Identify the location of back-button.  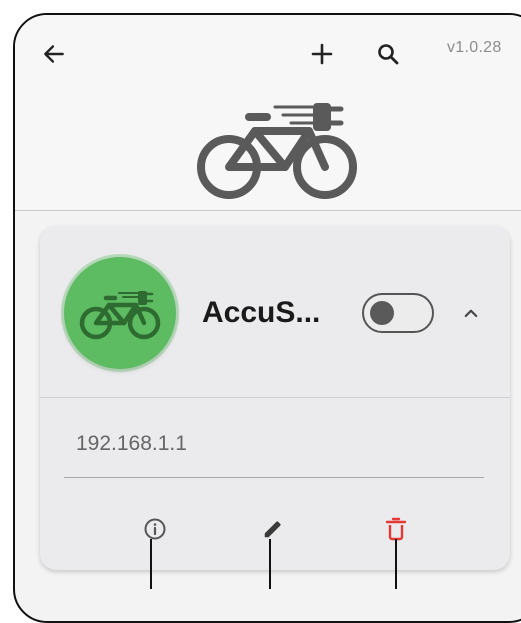
(54, 54).